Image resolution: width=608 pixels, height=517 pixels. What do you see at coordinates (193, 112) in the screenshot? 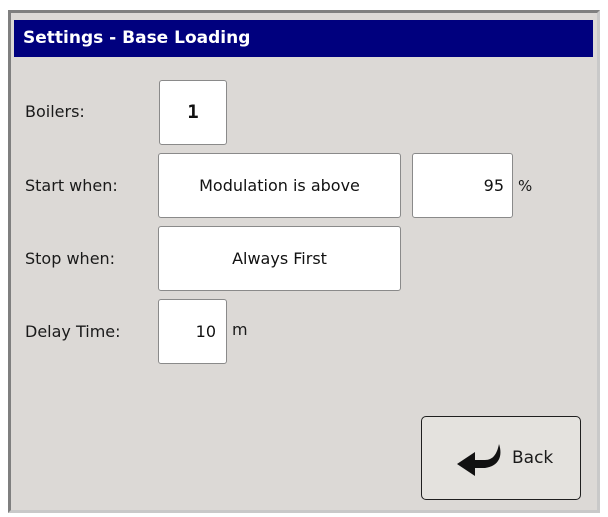
I see `boilers-field: 1` at bounding box center [193, 112].